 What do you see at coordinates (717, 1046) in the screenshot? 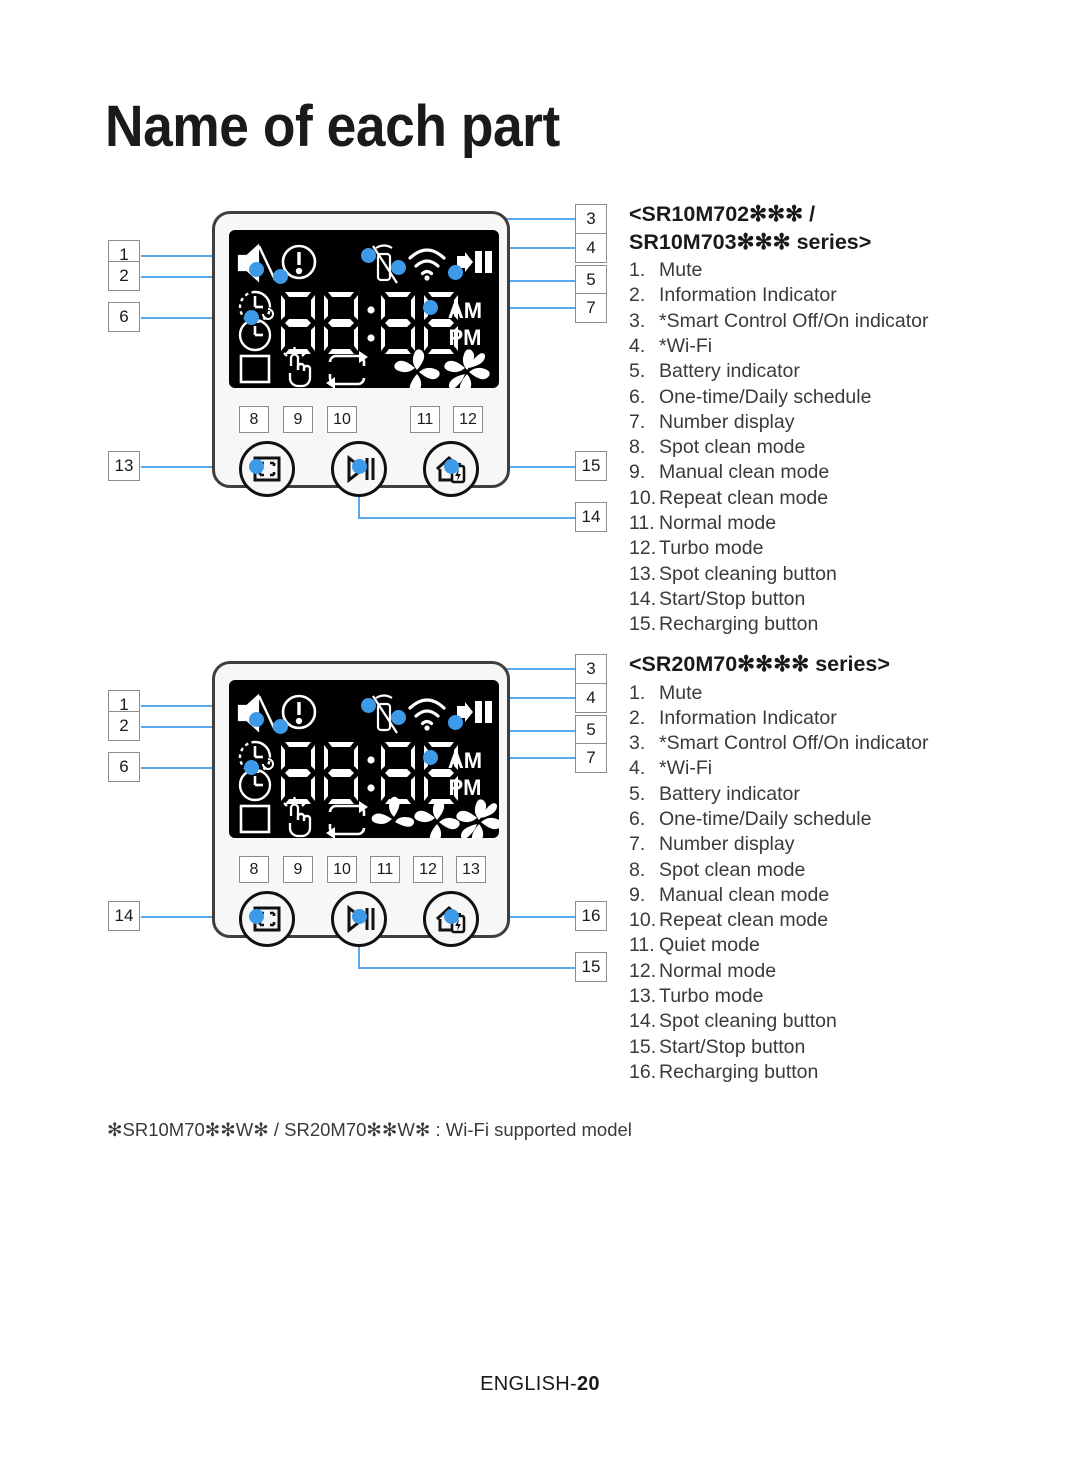
I see `legend-item: 15. Start/Stop button` at bounding box center [717, 1046].